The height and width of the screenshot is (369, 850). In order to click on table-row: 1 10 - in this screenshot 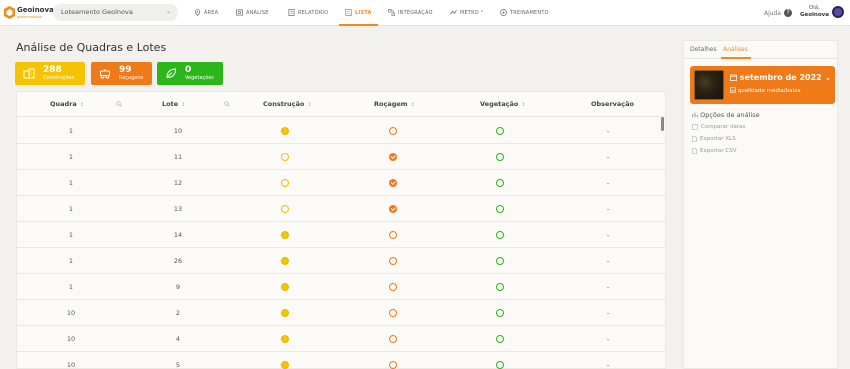, I will do `click(341, 131)`.